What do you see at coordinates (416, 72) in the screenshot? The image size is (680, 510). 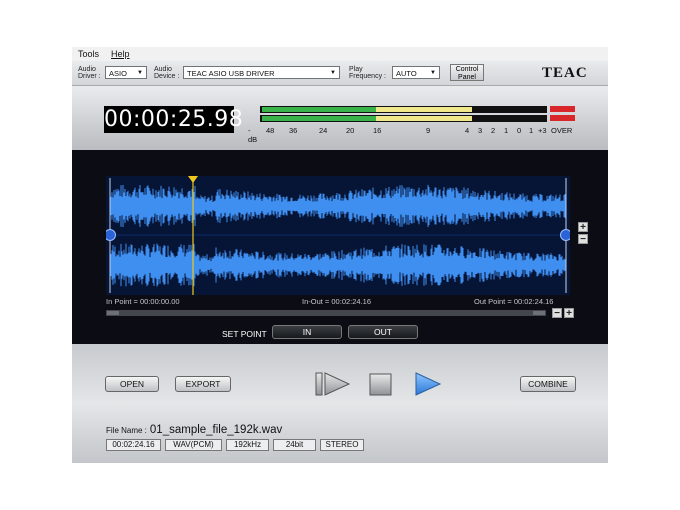 I see `play-frequency-select: AUTO ▼` at bounding box center [416, 72].